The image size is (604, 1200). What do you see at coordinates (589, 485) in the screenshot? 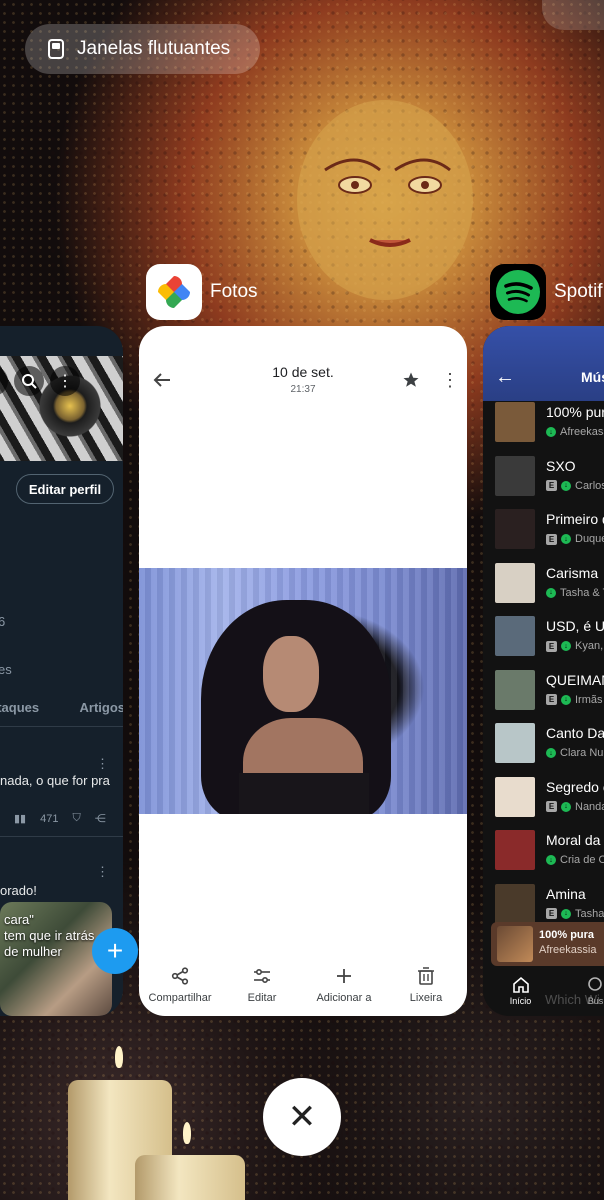
I see `track-artist: Carlos` at bounding box center [589, 485].